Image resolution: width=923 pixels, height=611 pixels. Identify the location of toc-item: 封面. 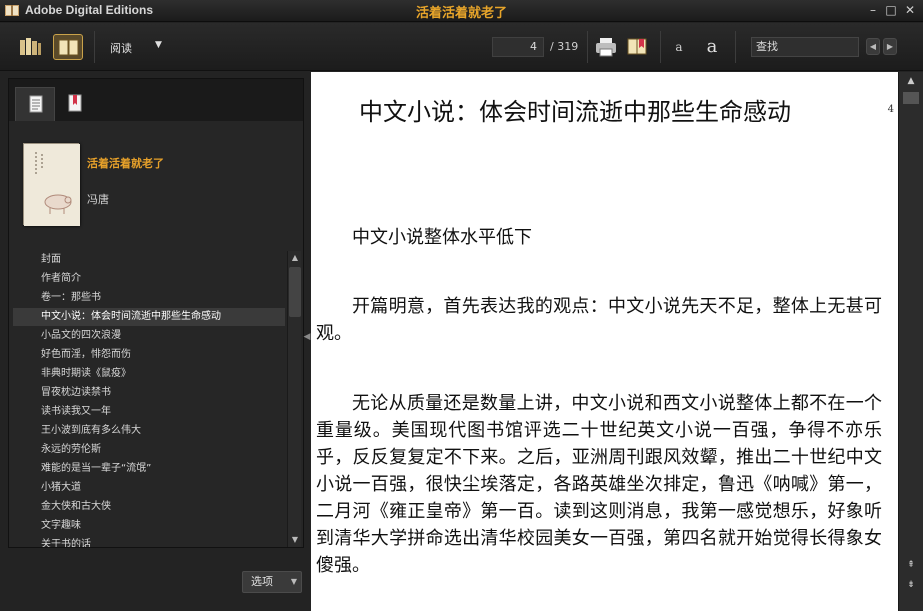
(149, 260).